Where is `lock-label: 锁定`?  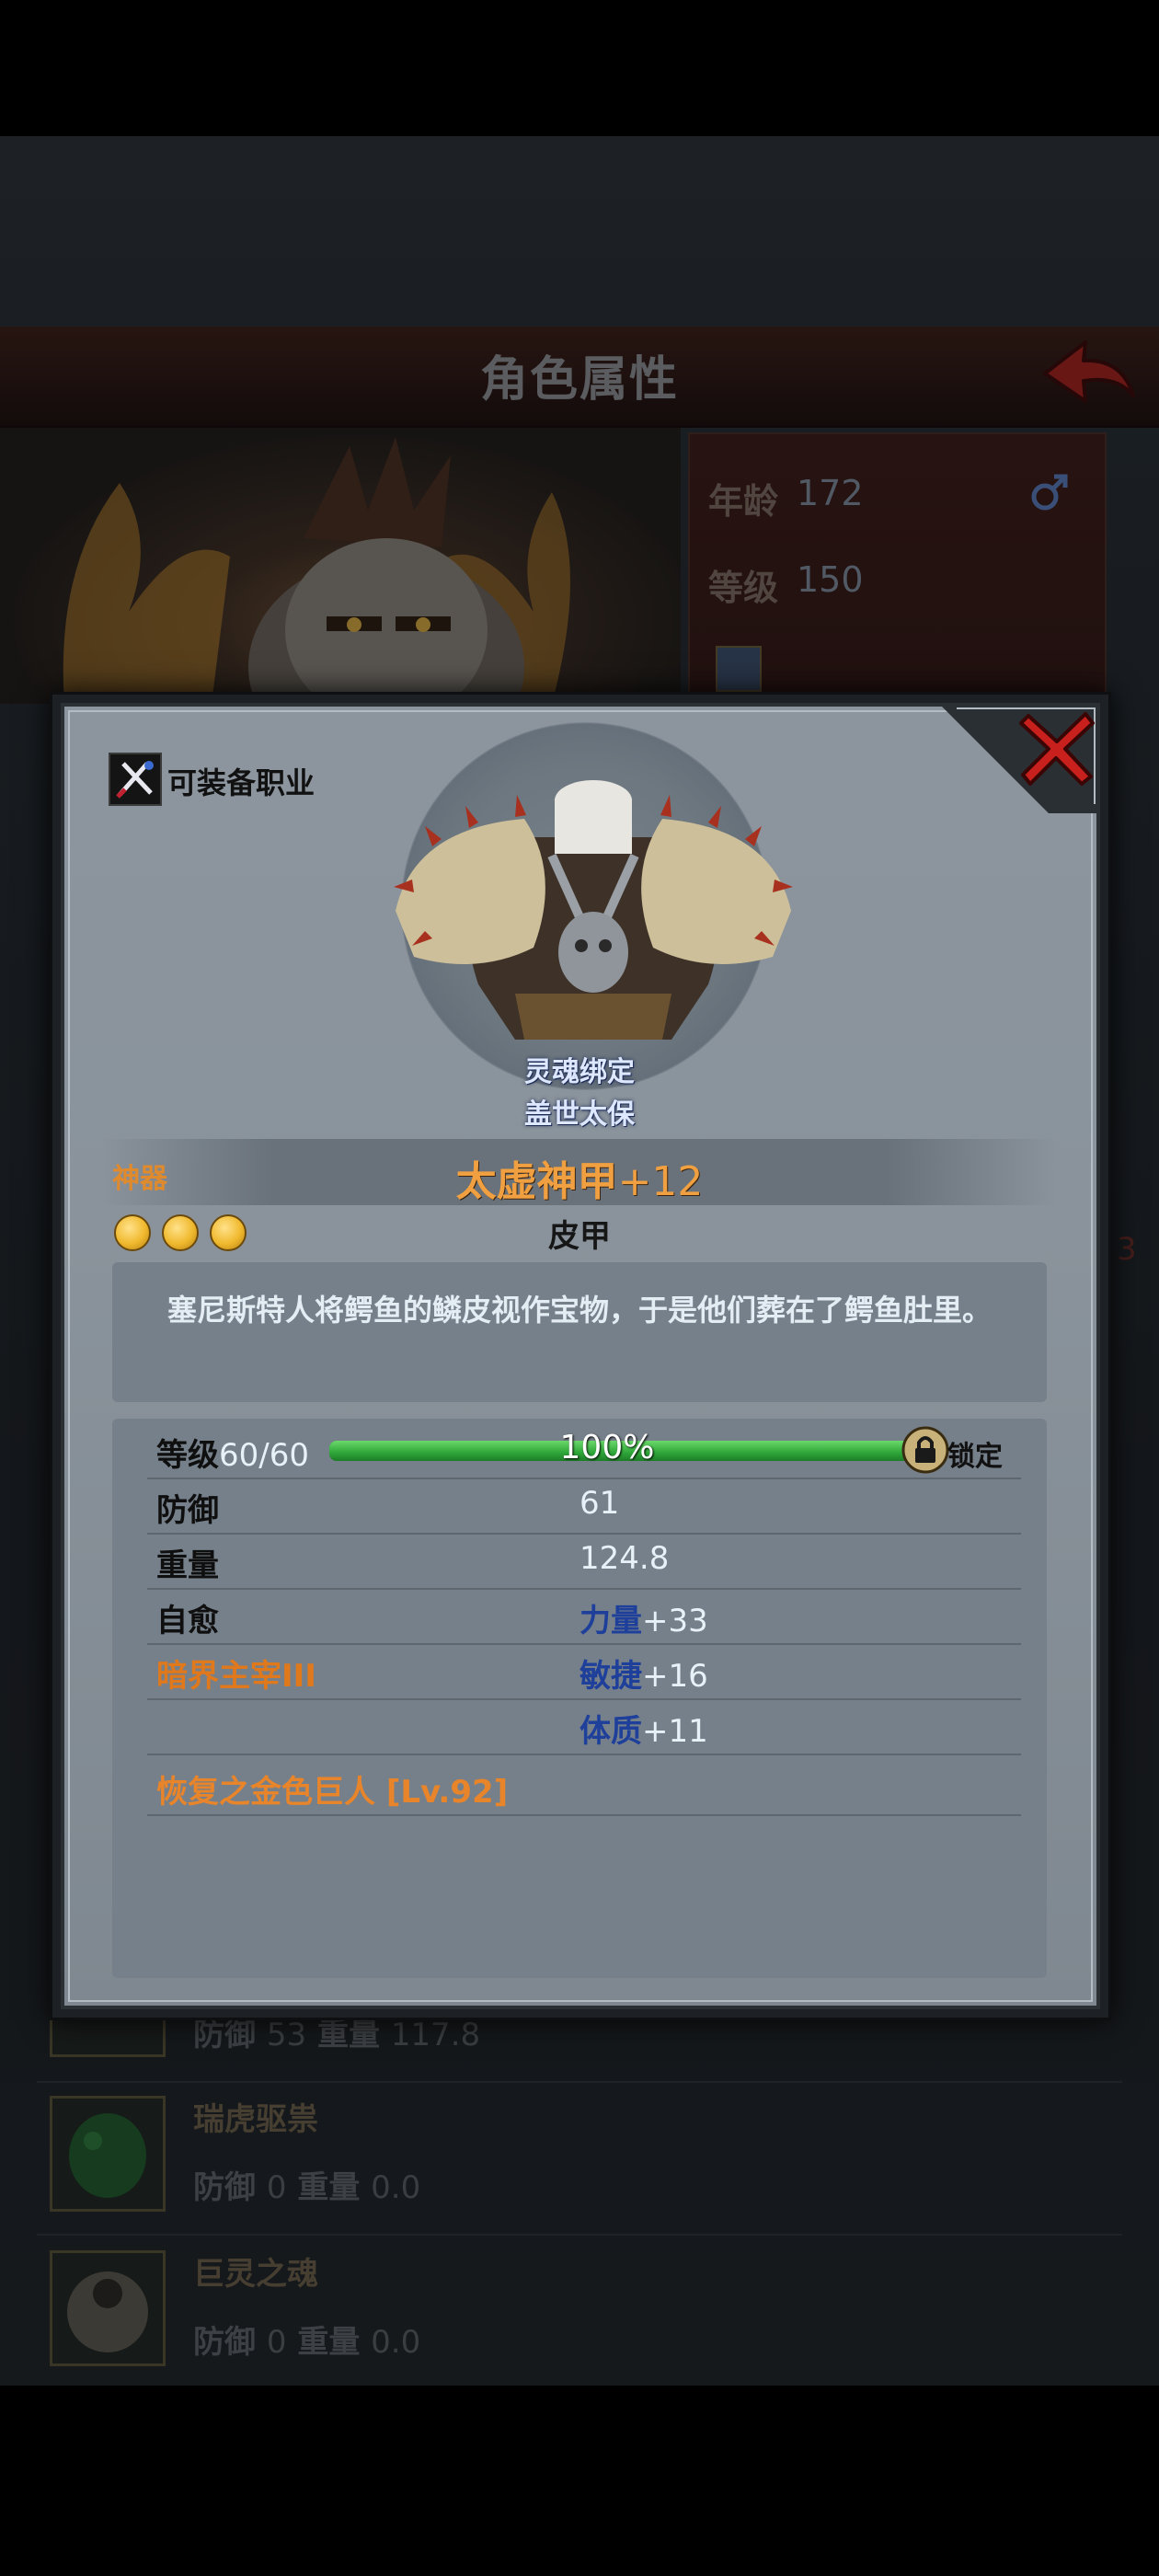
lock-label: 锁定 is located at coordinates (975, 1453).